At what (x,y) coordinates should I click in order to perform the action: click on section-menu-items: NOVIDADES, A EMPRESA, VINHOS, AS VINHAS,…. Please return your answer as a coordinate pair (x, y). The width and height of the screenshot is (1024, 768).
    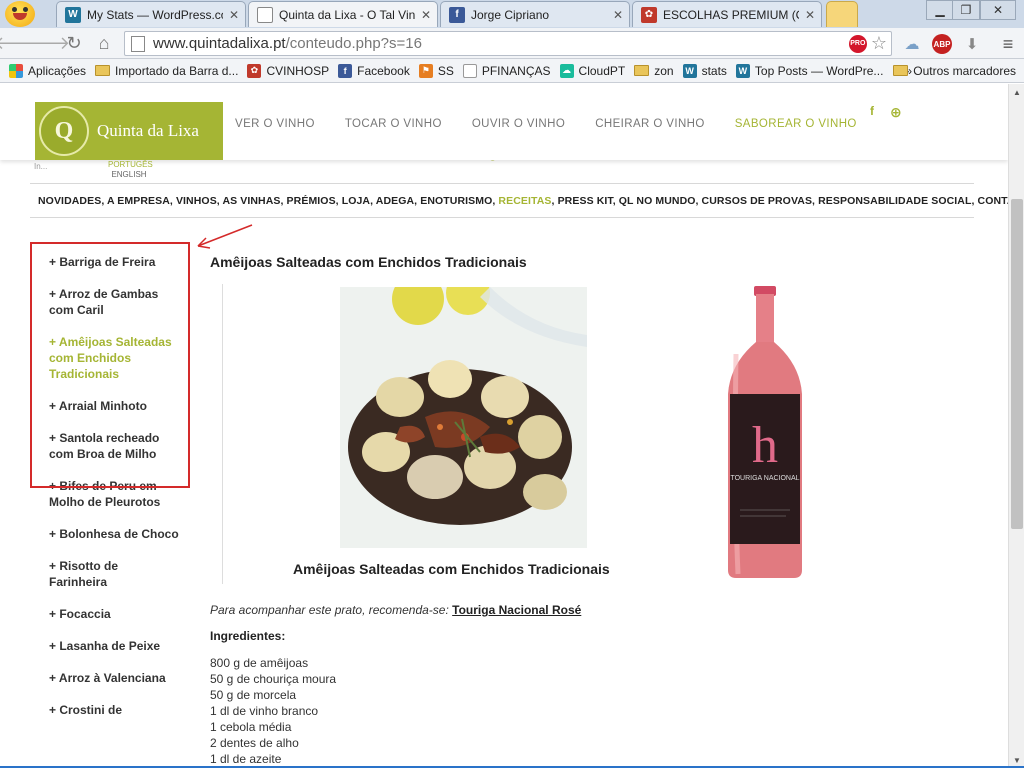
    Looking at the image, I should click on (268, 201).